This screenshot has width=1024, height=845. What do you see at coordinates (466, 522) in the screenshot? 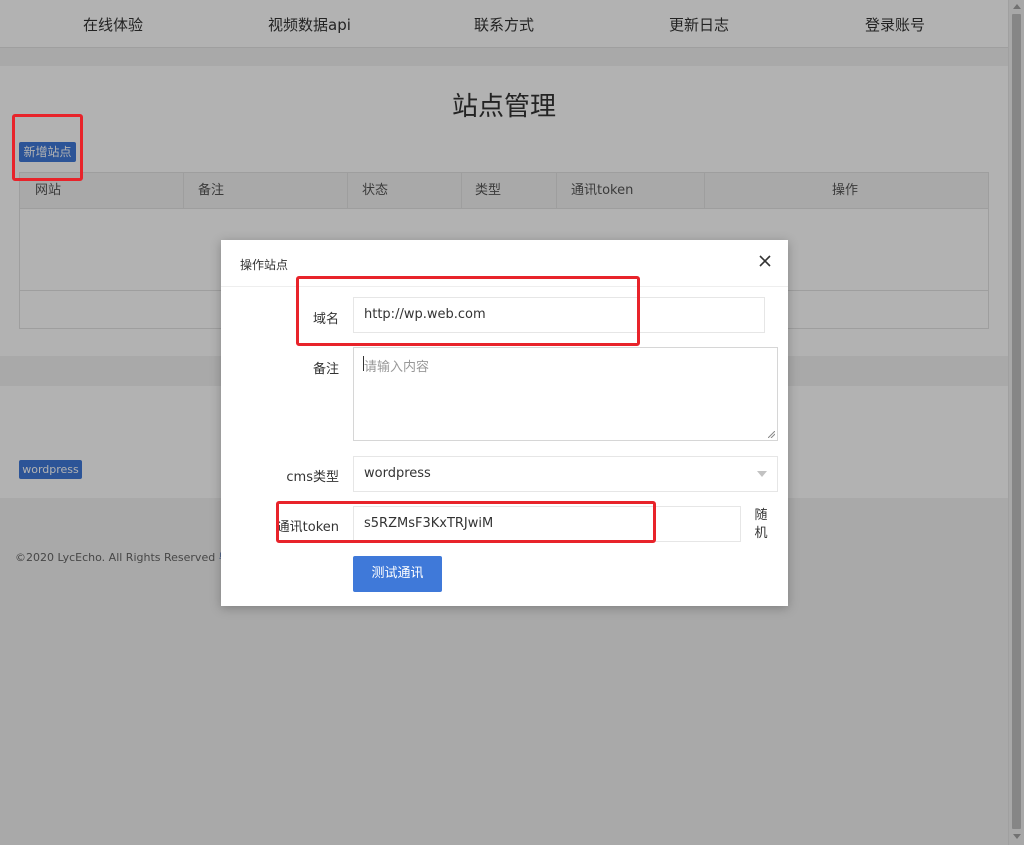
I see `annotation-box-token` at bounding box center [466, 522].